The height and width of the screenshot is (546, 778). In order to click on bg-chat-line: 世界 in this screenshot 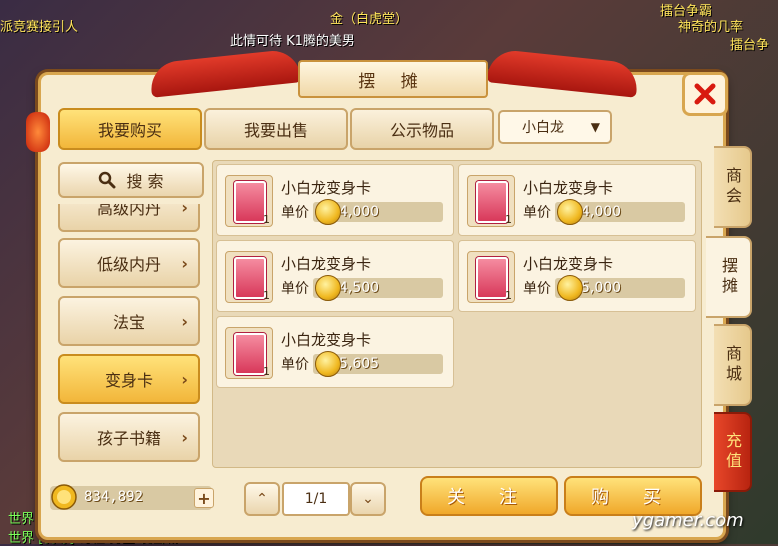, I will do `click(21, 519)`.